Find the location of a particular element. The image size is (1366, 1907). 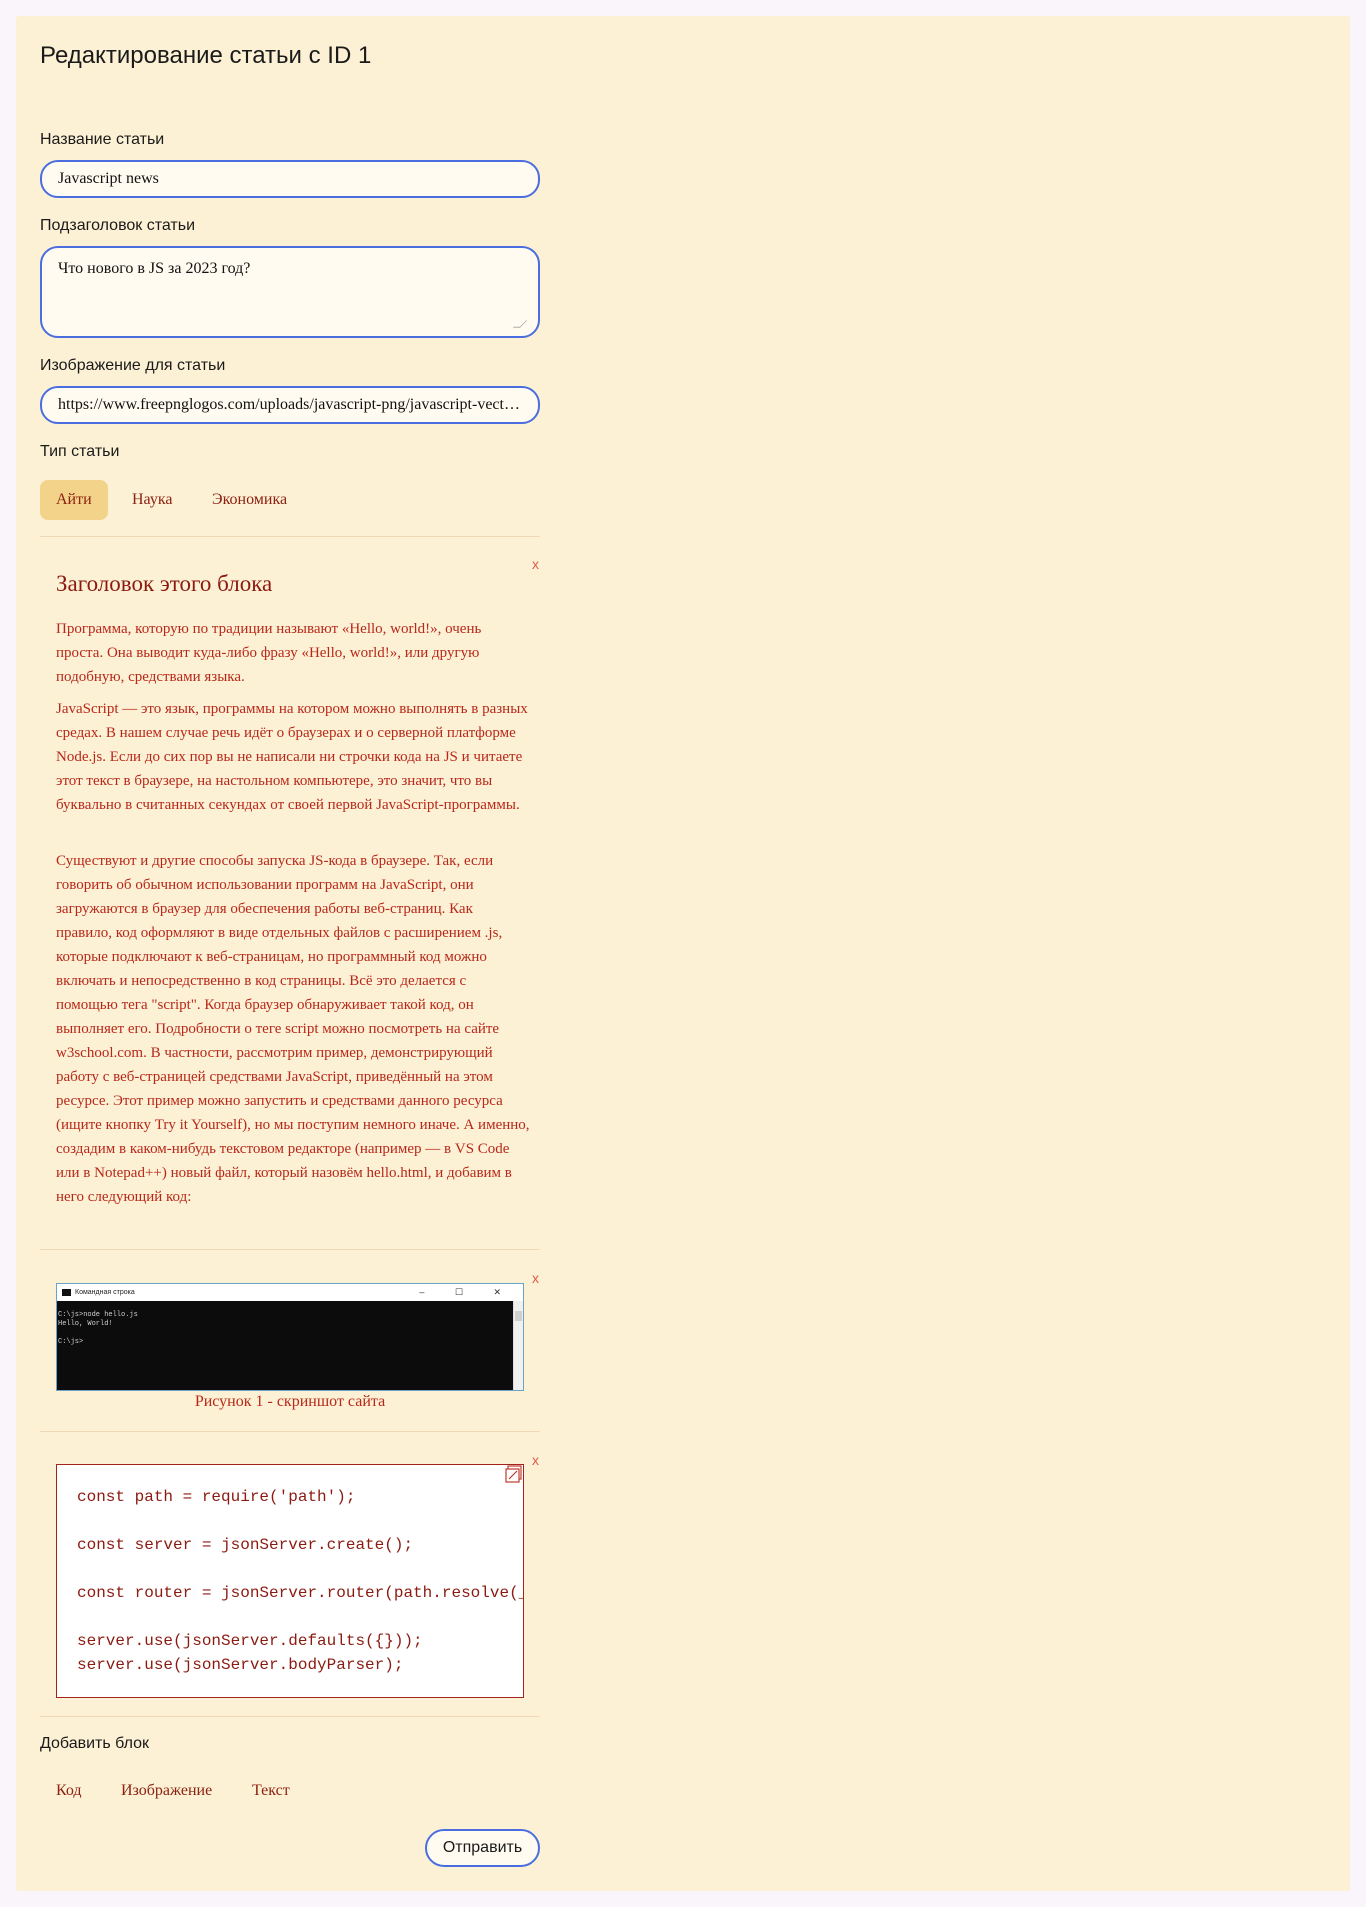

remove-code-block-button: x is located at coordinates (535, 1460).